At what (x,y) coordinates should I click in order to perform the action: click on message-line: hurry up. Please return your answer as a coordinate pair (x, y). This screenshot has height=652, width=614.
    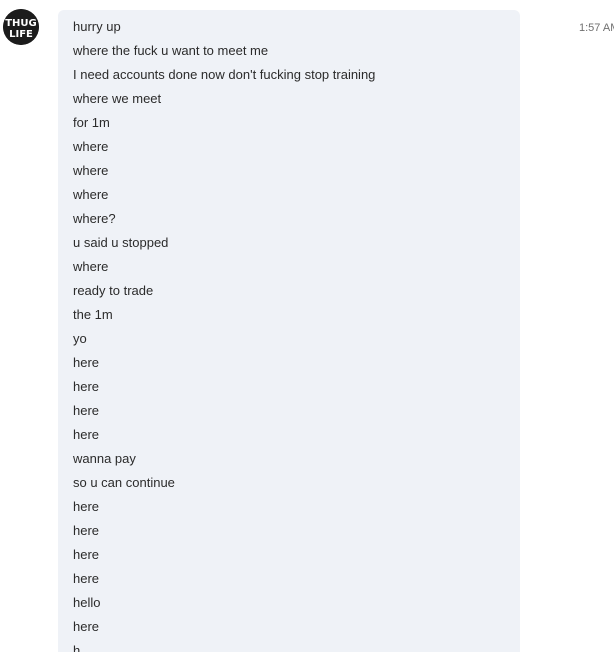
    Looking at the image, I should click on (97, 26).